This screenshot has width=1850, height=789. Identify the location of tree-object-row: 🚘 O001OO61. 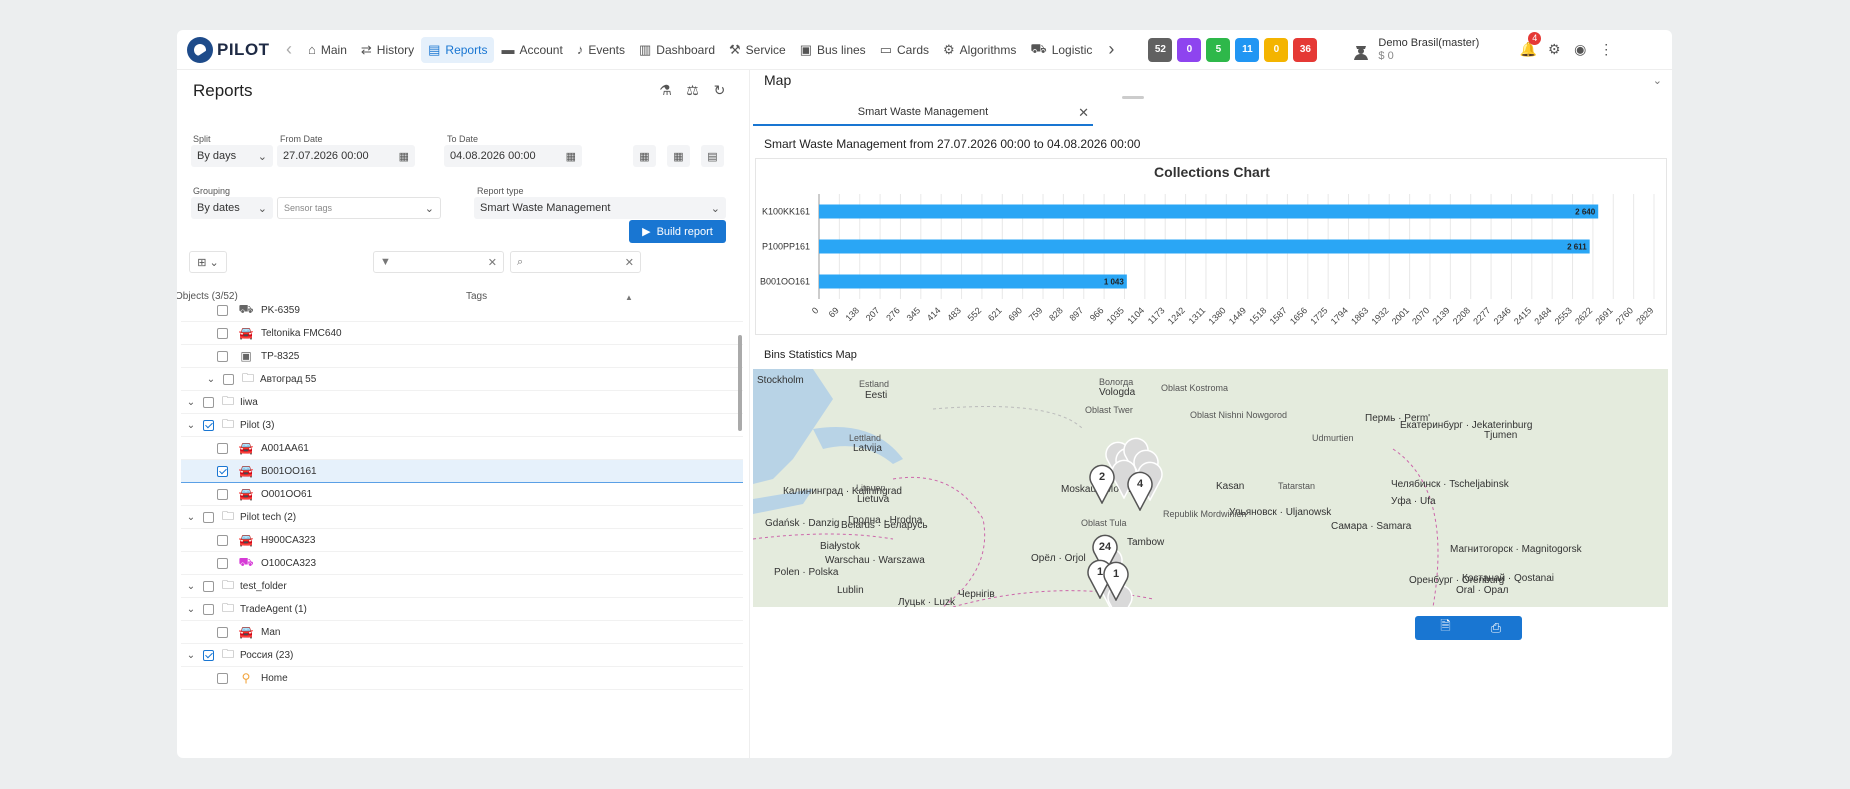
(462, 494).